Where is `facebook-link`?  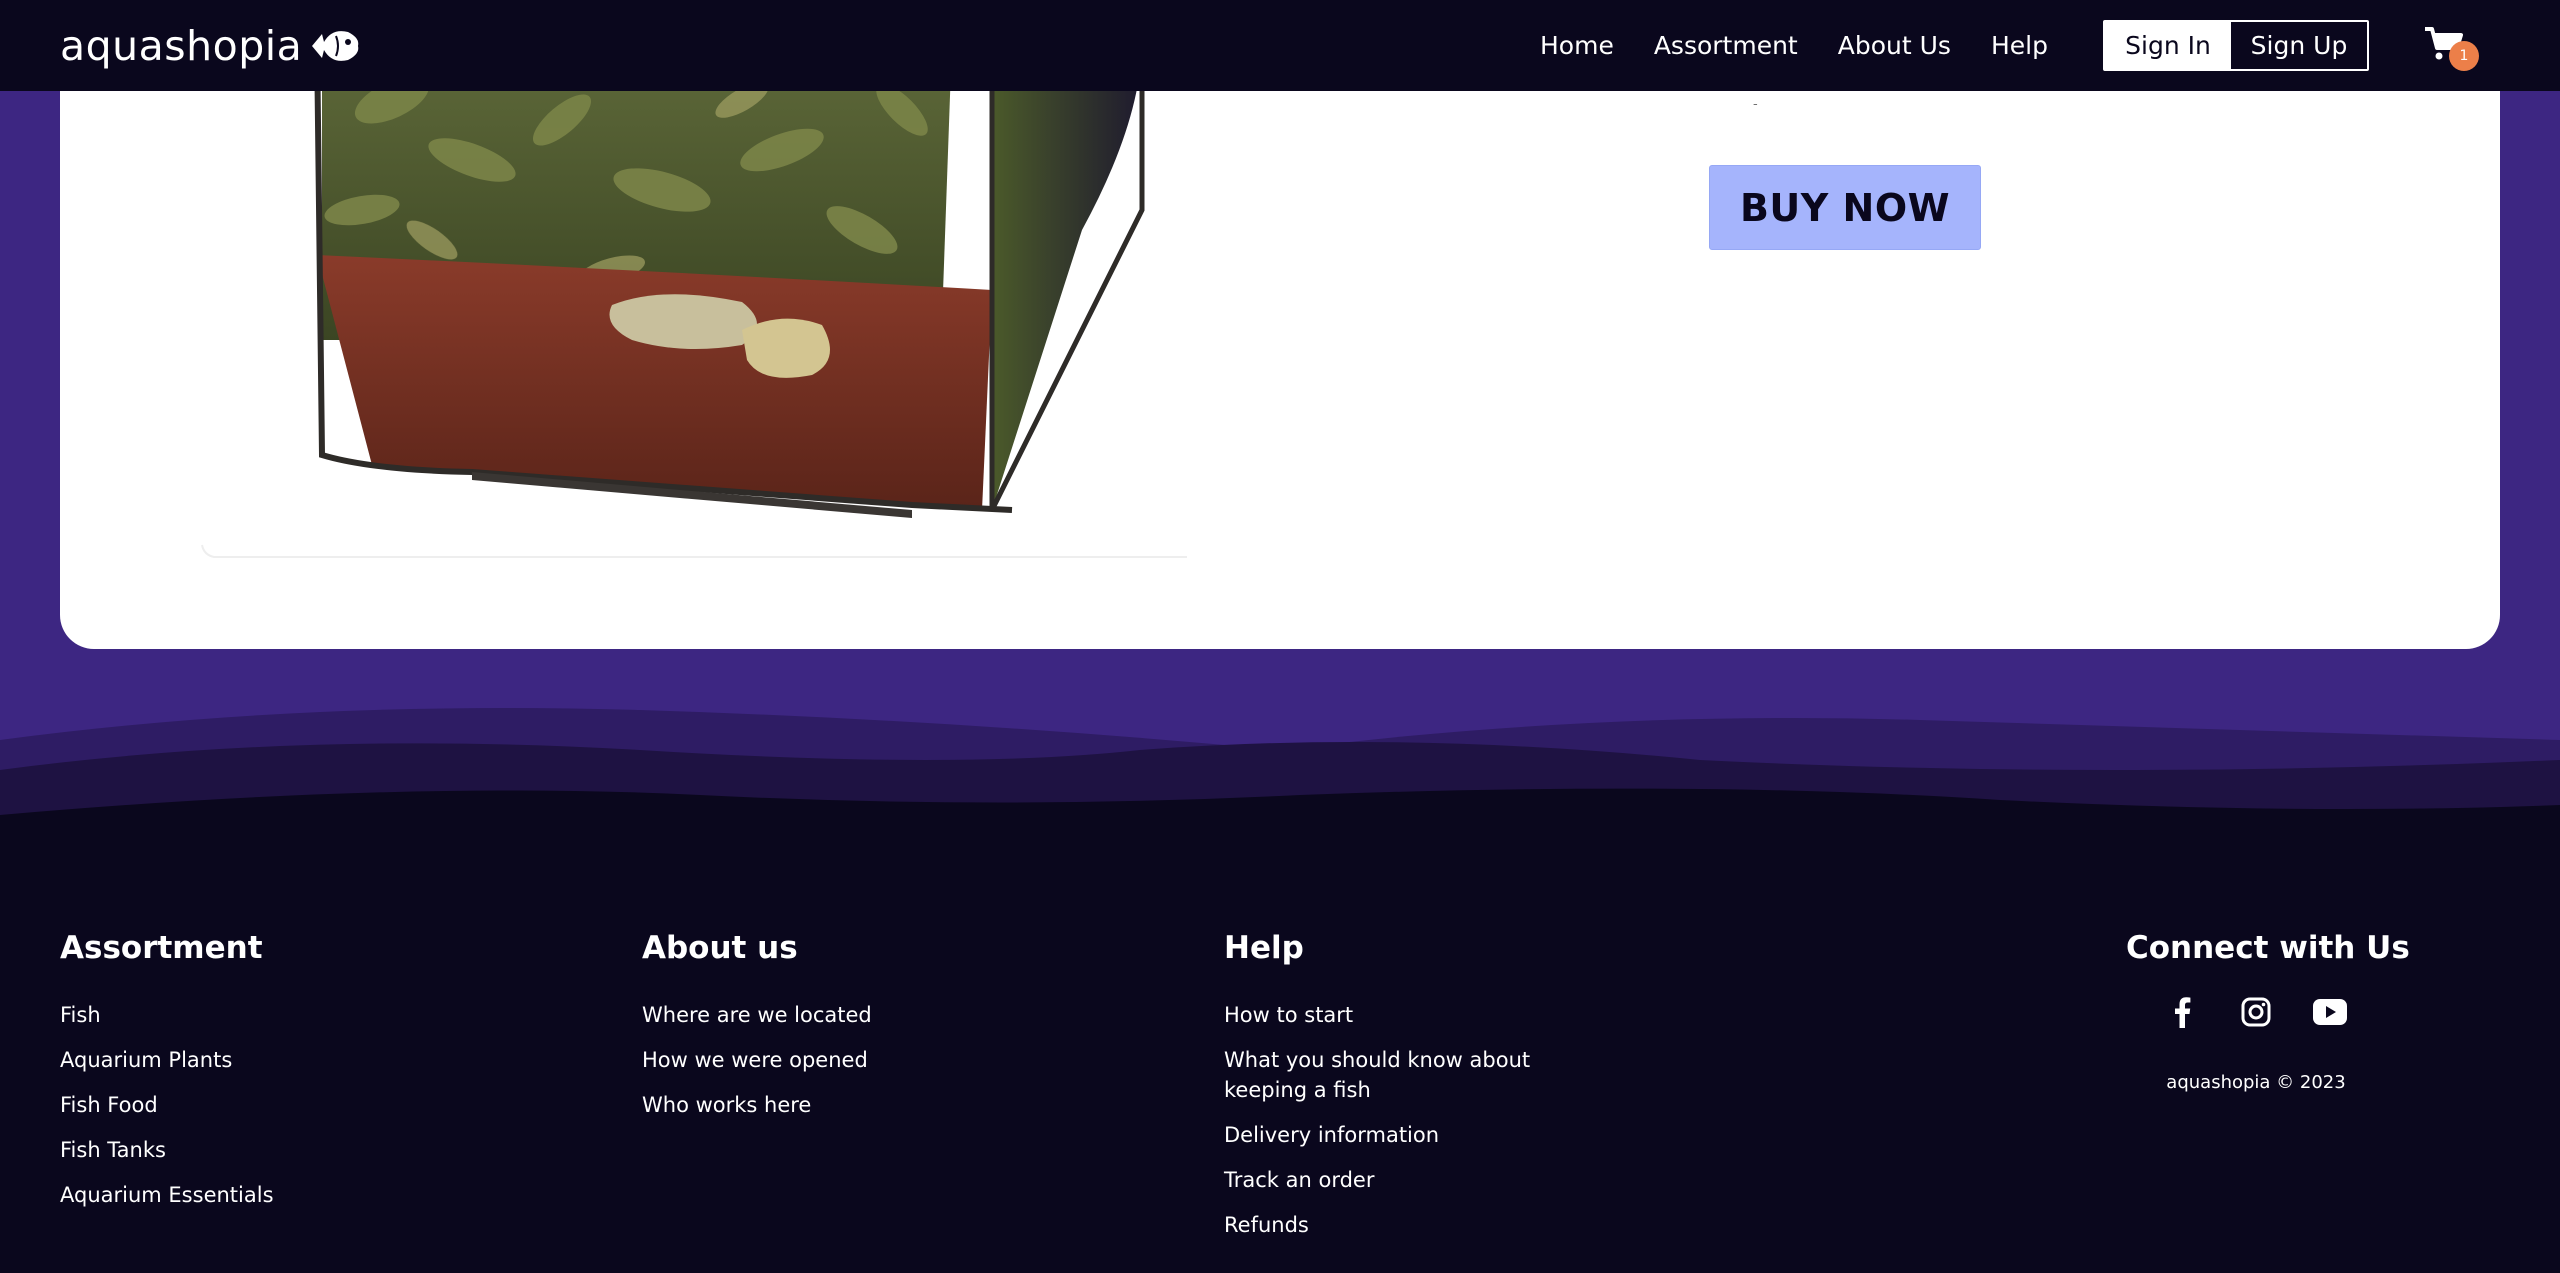 facebook-link is located at coordinates (2182, 1012).